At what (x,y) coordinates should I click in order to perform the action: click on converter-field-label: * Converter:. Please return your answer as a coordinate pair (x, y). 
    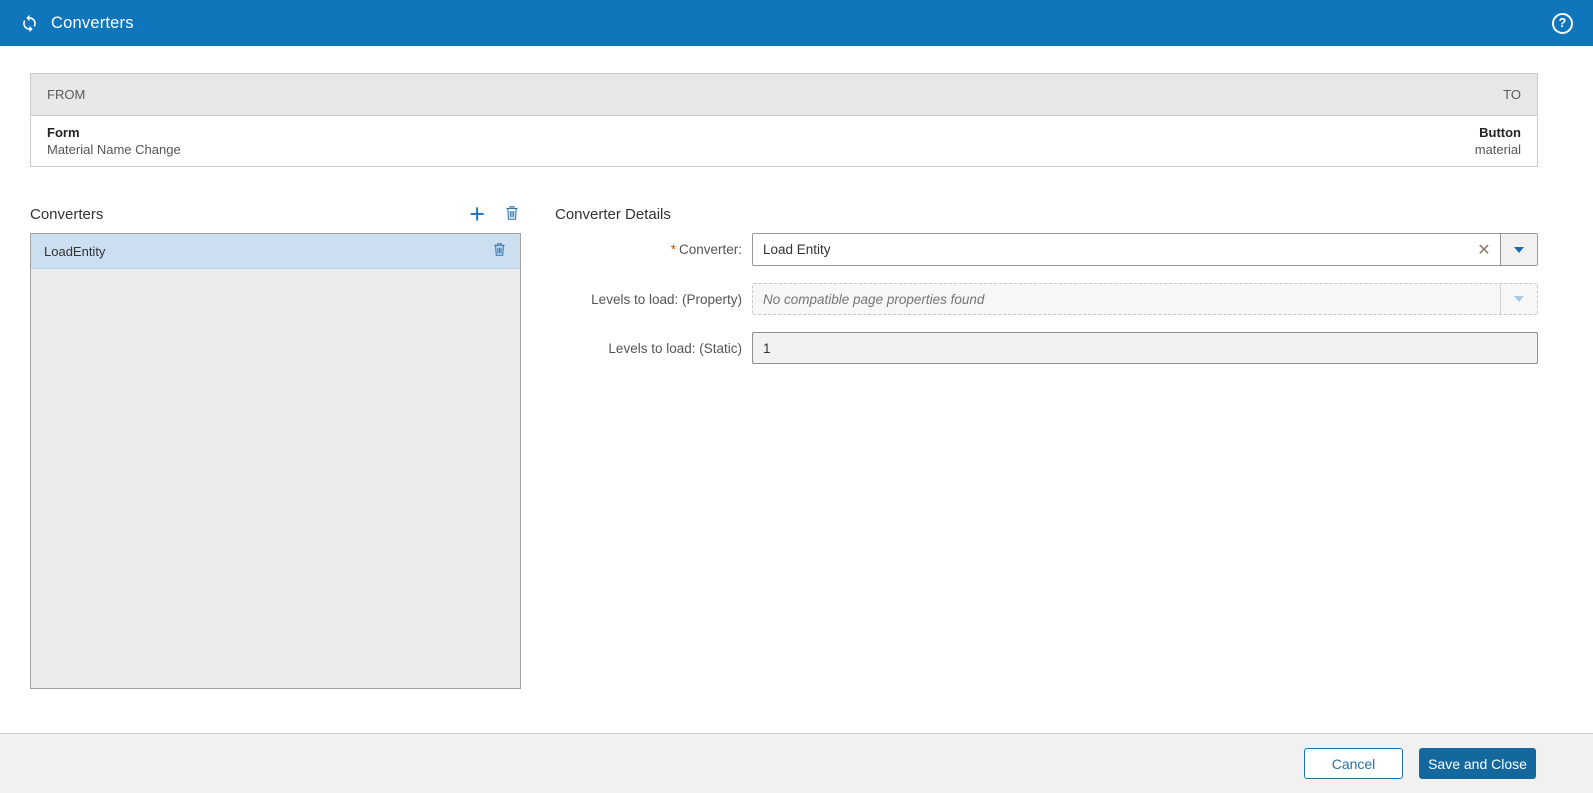
    Looking at the image, I should click on (653, 249).